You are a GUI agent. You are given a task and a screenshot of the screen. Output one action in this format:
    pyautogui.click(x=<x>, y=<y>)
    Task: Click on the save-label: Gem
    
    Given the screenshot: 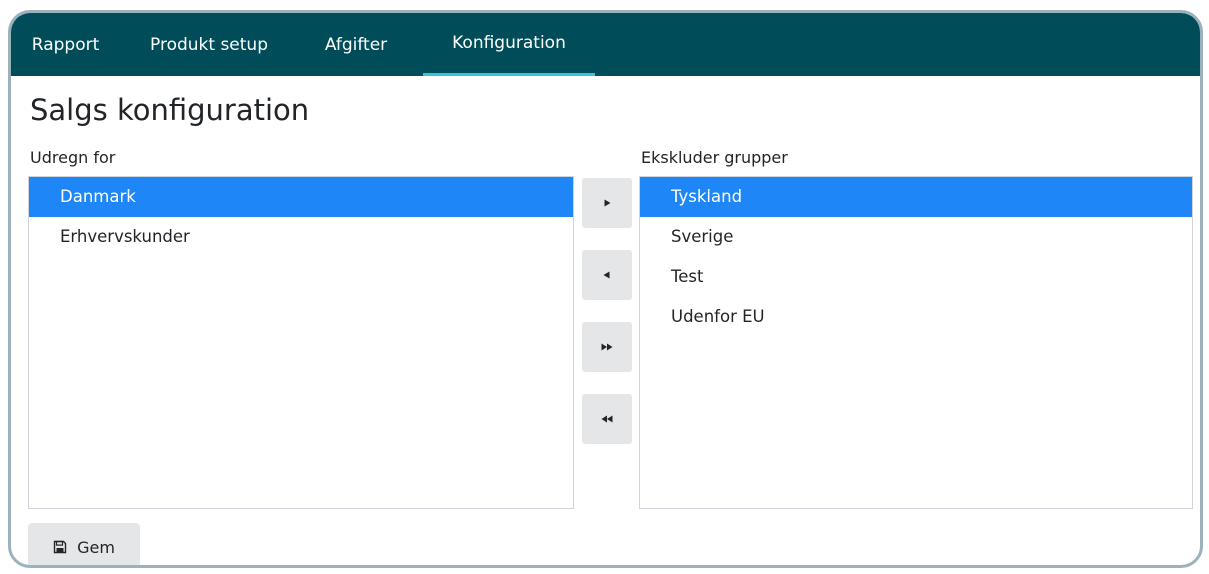 What is the action you would take?
    pyautogui.click(x=96, y=547)
    